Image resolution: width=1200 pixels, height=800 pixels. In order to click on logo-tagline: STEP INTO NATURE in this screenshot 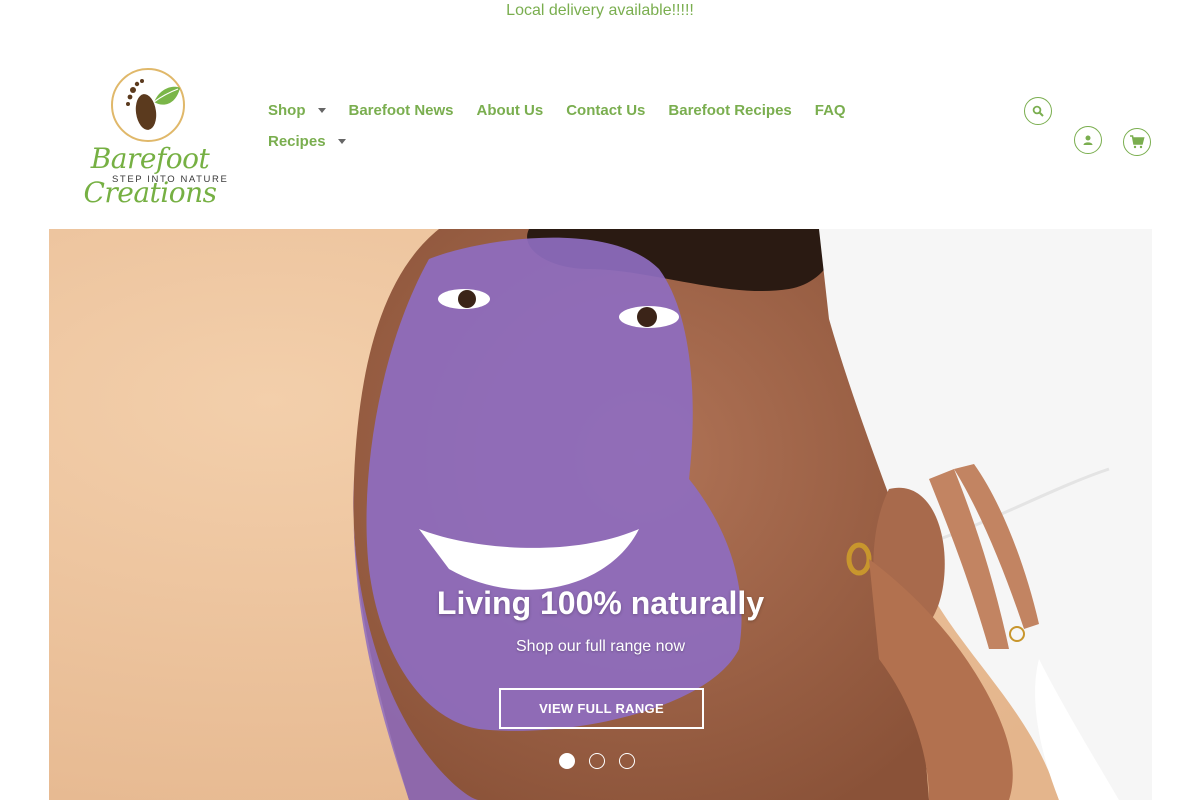, I will do `click(170, 179)`.